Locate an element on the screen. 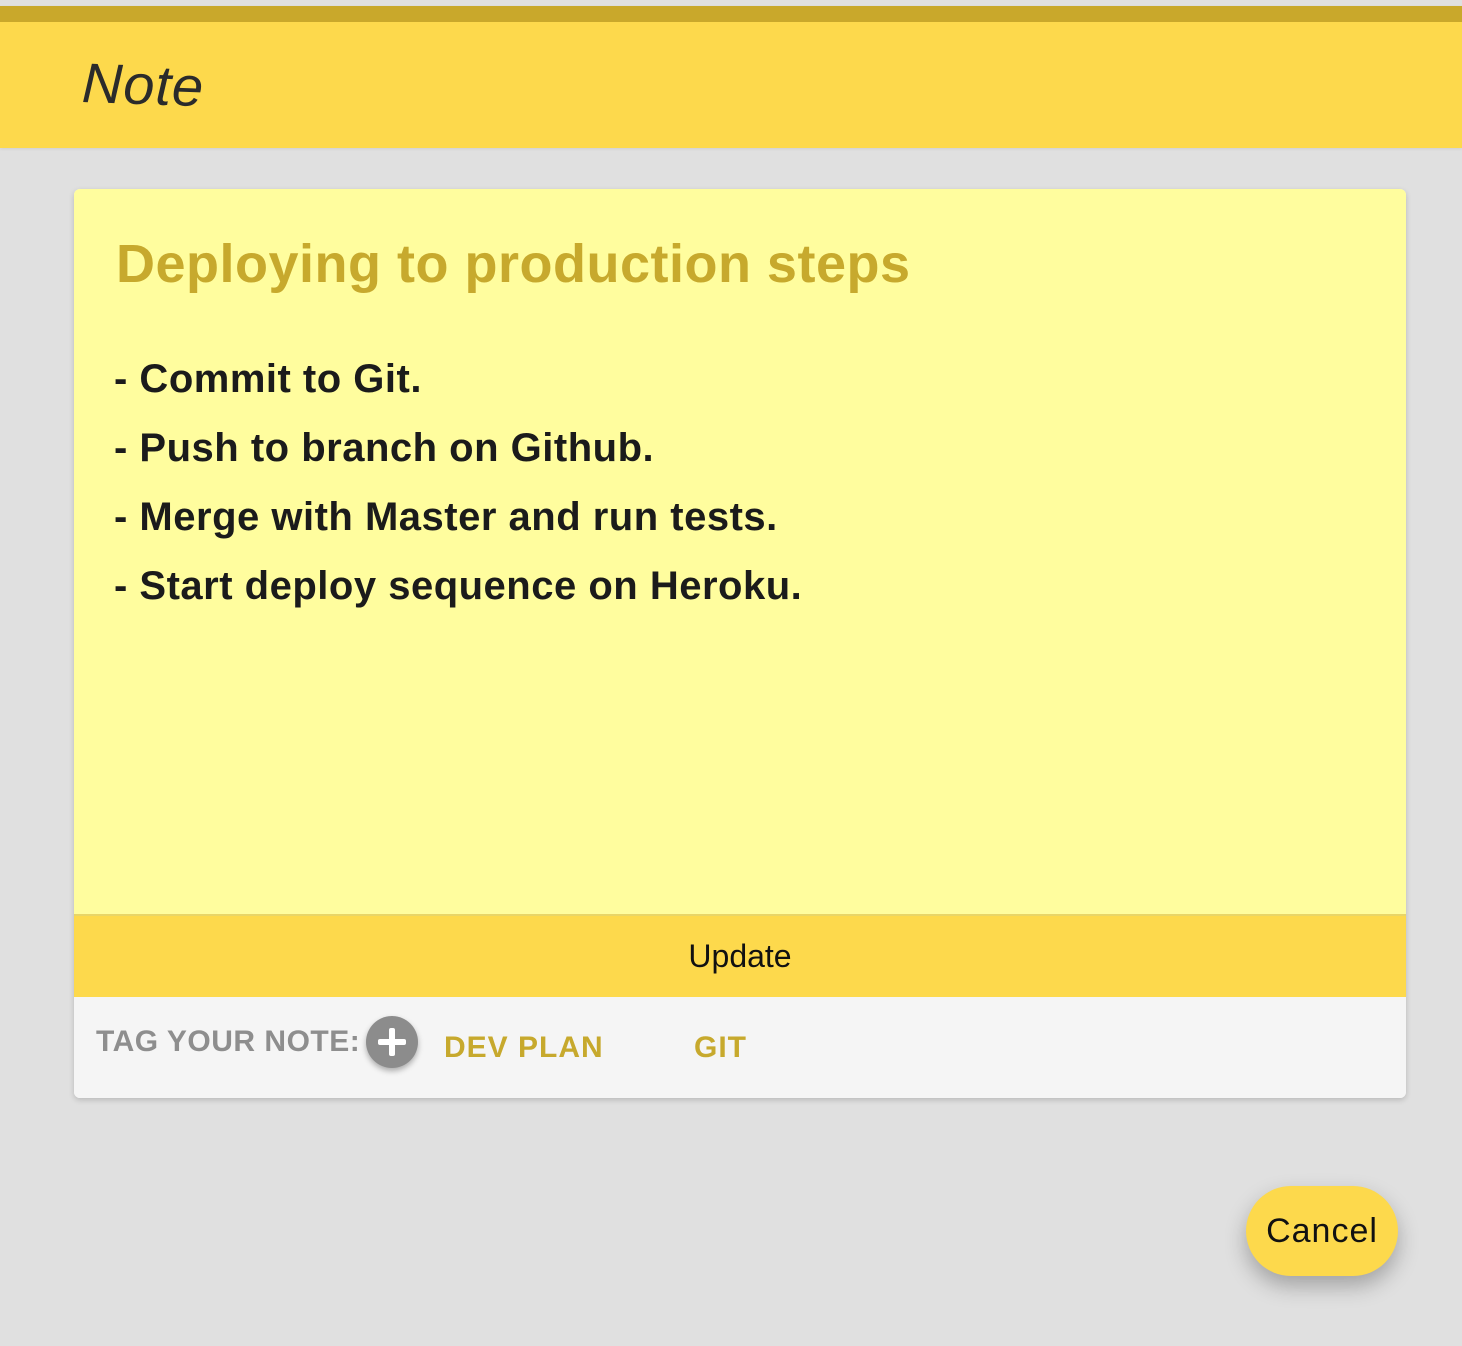  add-tag-button is located at coordinates (392, 1042).